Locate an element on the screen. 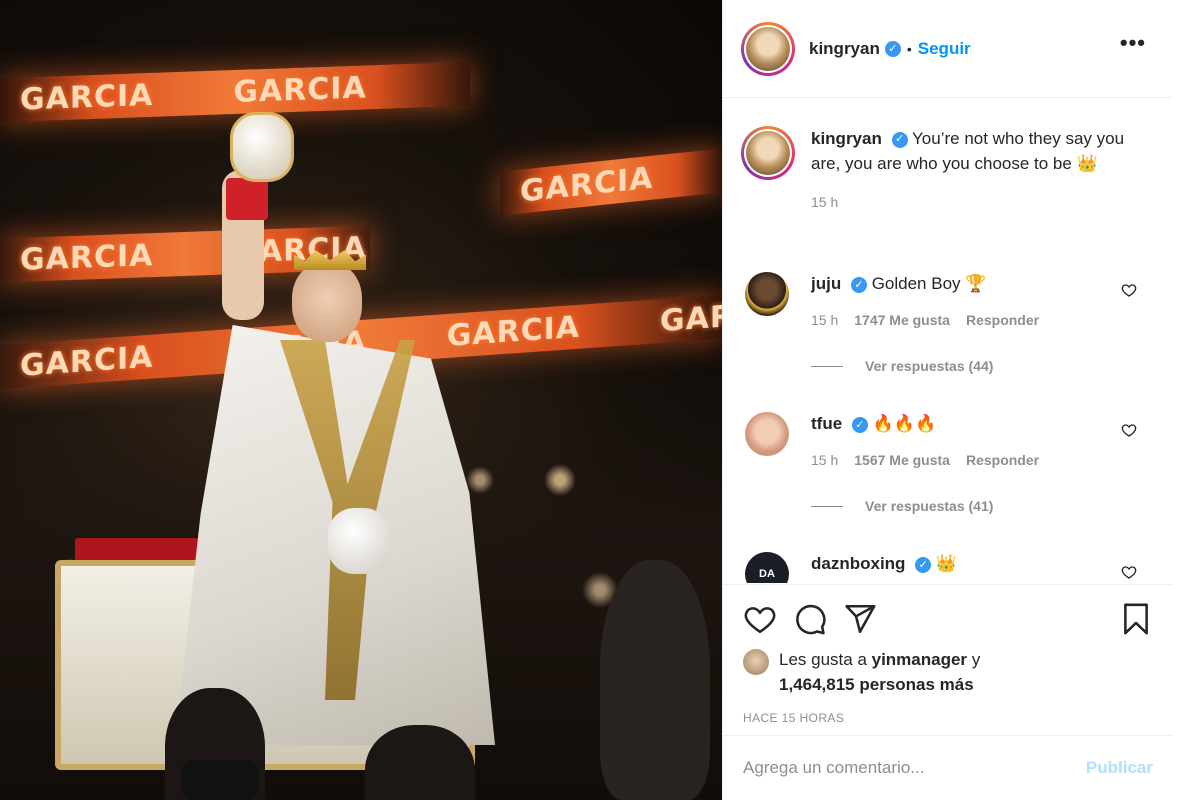 This screenshot has height=800, width=1200. comment-text: 🔥🔥🔥 is located at coordinates (904, 423).